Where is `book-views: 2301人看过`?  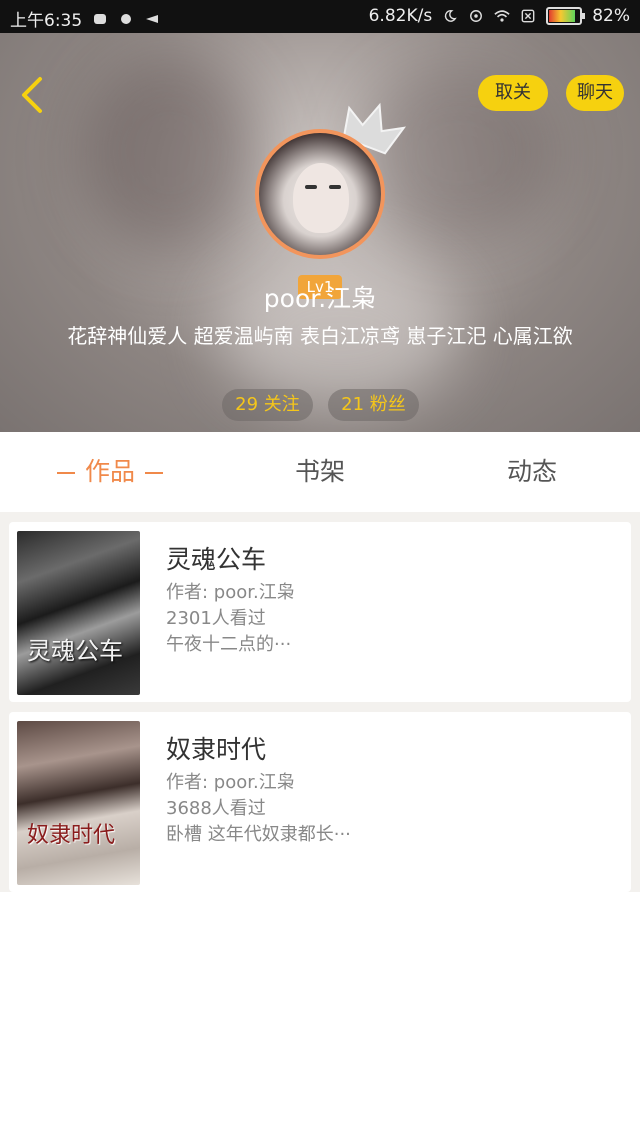 book-views: 2301人看过 is located at coordinates (216, 618).